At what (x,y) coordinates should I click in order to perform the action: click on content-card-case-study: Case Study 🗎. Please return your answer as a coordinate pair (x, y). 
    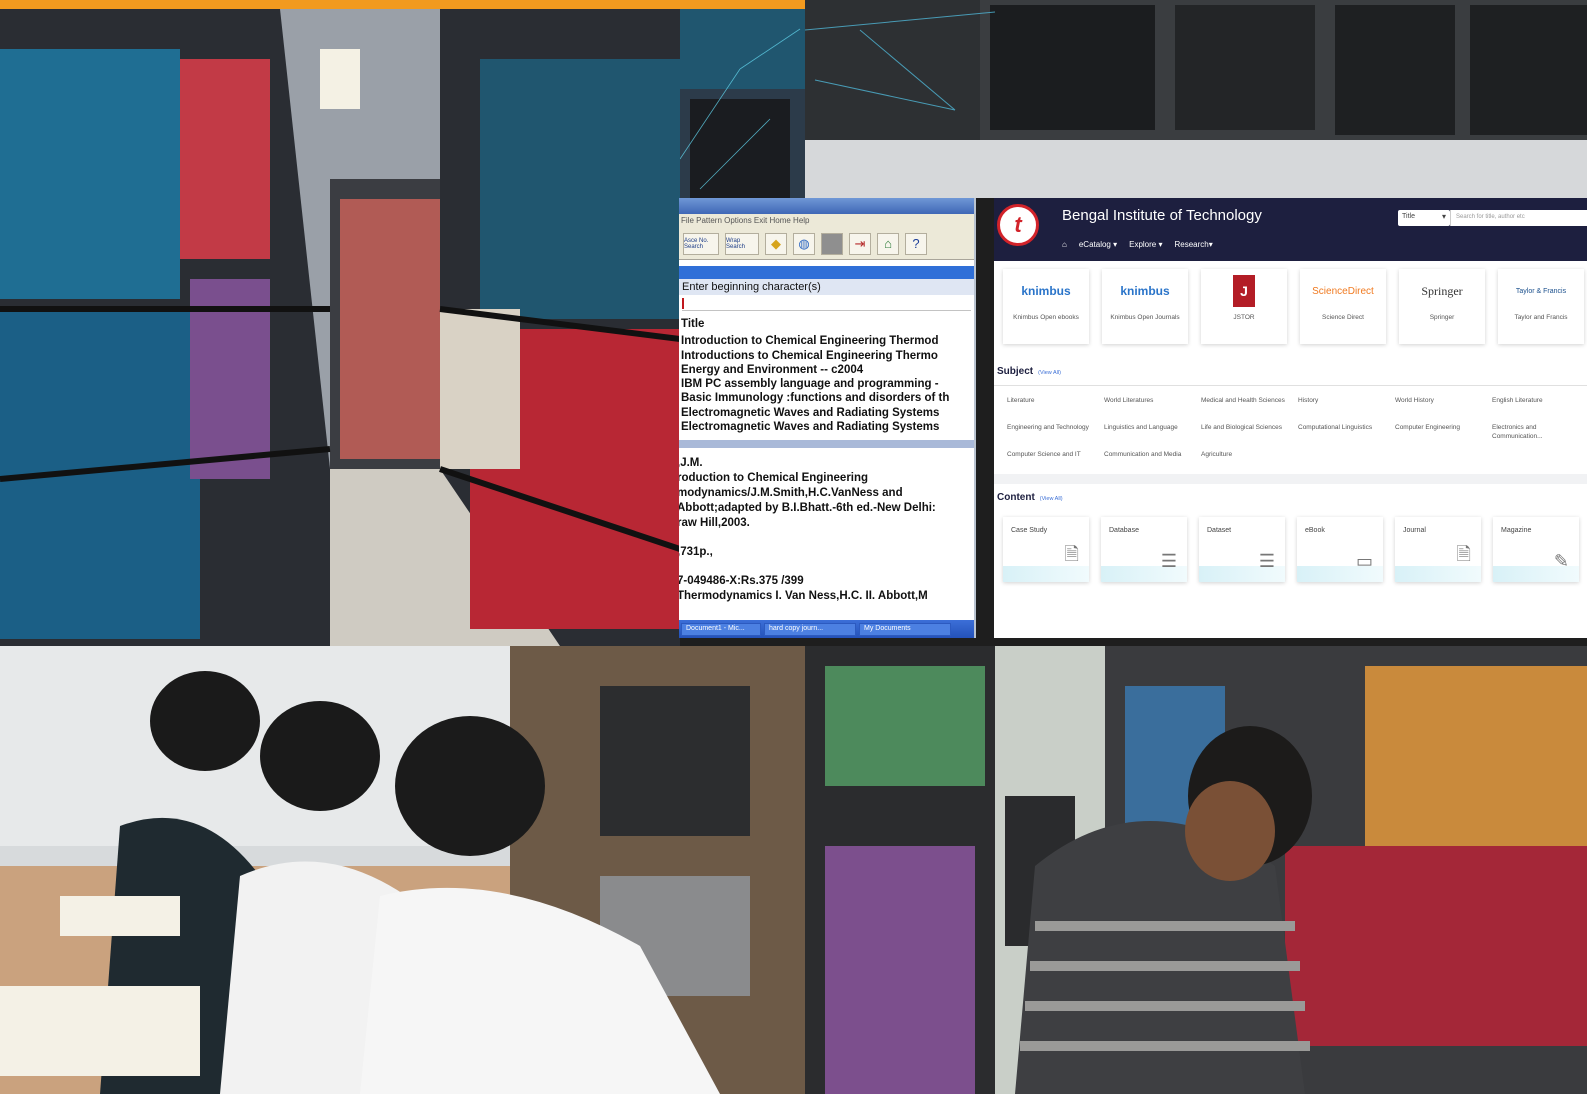
    Looking at the image, I should click on (1046, 549).